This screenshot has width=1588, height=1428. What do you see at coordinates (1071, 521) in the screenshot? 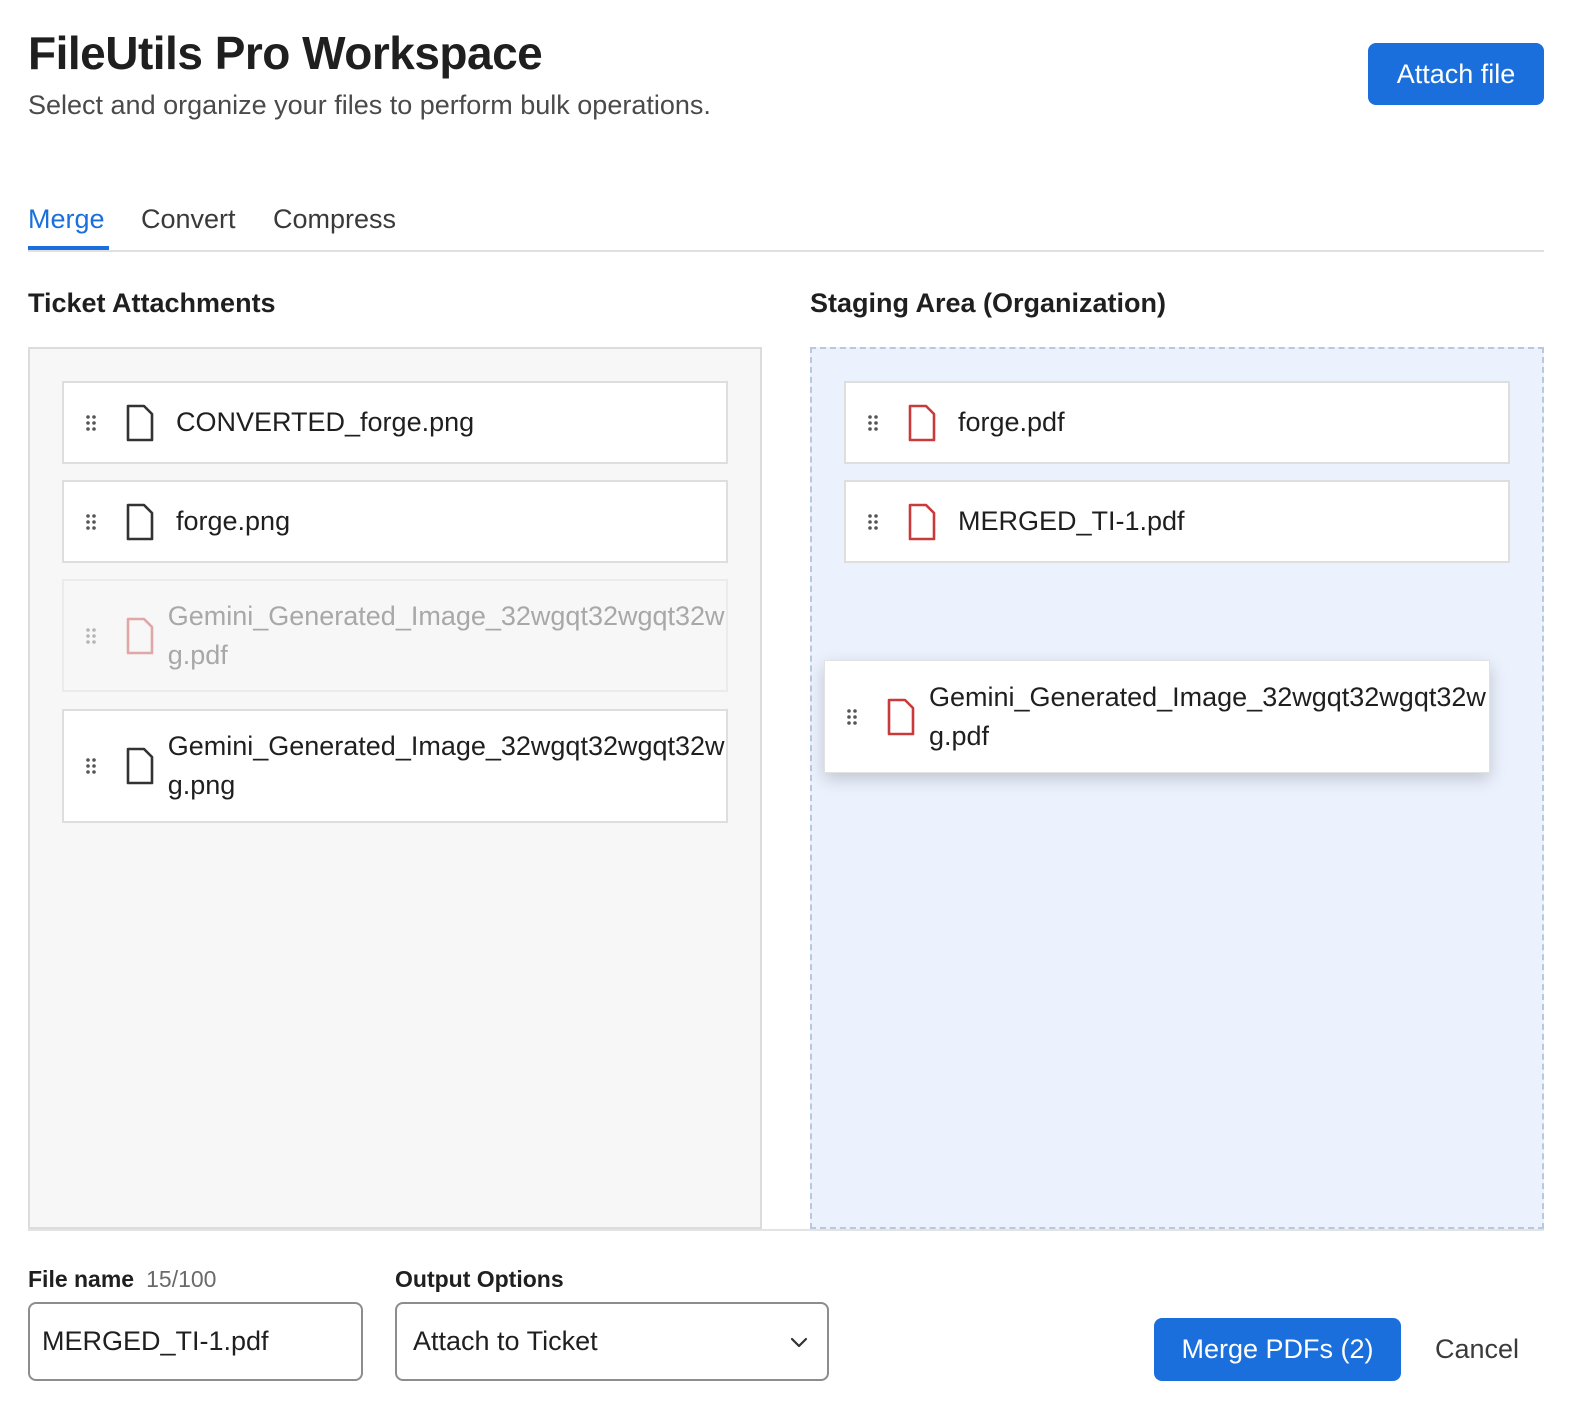
I see `file-name: MERGED_TI-1.pdf` at bounding box center [1071, 521].